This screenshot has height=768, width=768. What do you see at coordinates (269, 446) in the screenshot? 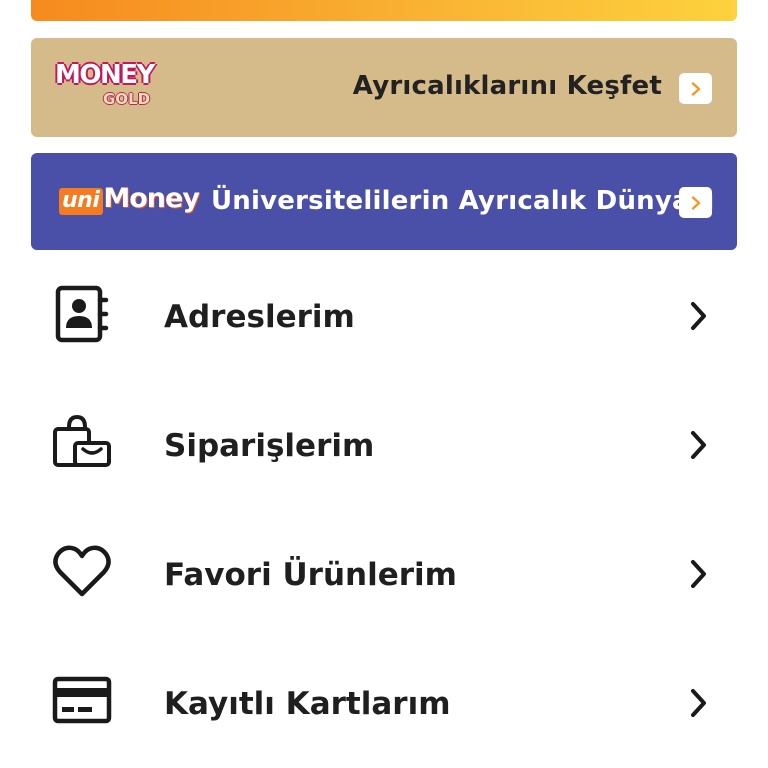
I see `menu-item-label: Siparişlerim` at bounding box center [269, 446].